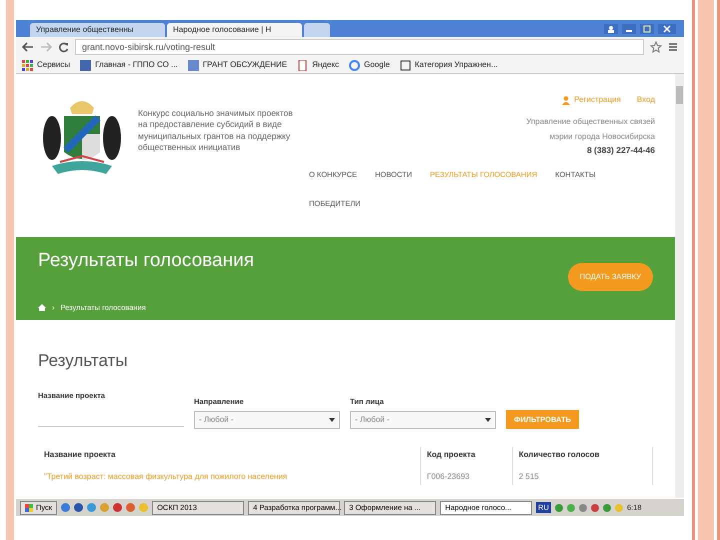  Describe the element at coordinates (590, 122) in the screenshot. I see `organization-name: Управление общественных связей` at that location.